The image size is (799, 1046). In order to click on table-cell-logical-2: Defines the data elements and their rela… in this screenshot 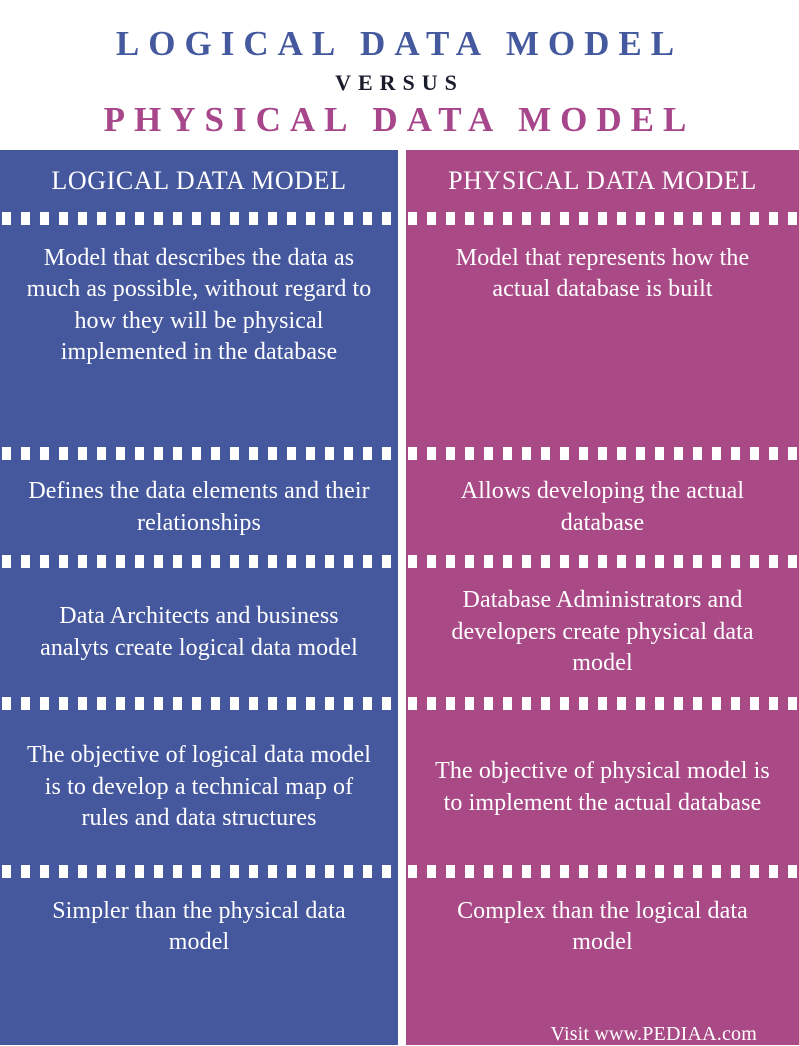, I will do `click(199, 507)`.